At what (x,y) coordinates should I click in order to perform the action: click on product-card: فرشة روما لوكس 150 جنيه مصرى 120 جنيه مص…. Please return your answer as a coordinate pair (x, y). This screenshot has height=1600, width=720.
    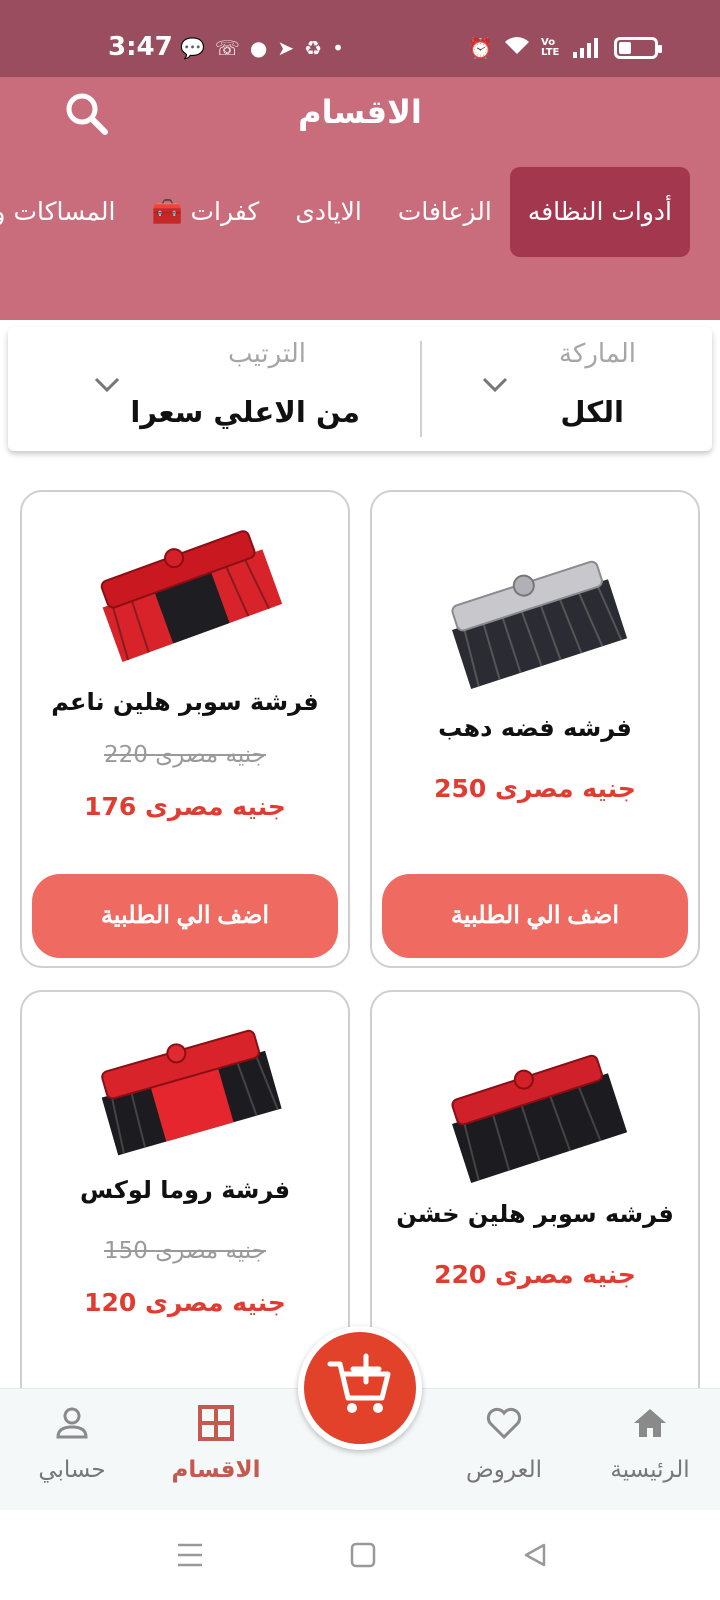
    Looking at the image, I should click on (185, 1190).